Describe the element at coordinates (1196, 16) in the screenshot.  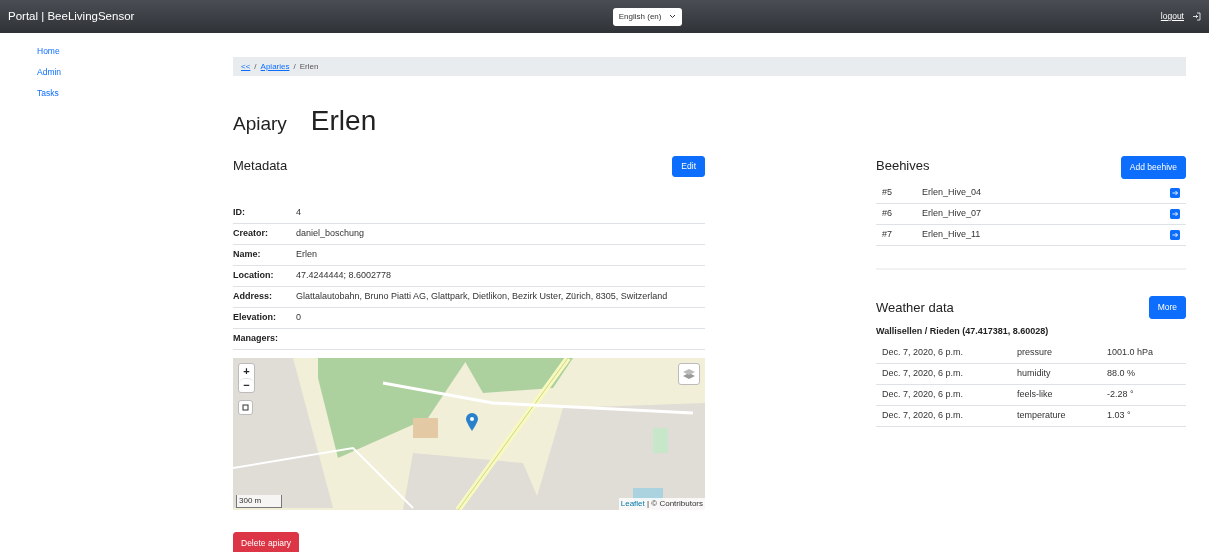
I see `logout-icon` at that location.